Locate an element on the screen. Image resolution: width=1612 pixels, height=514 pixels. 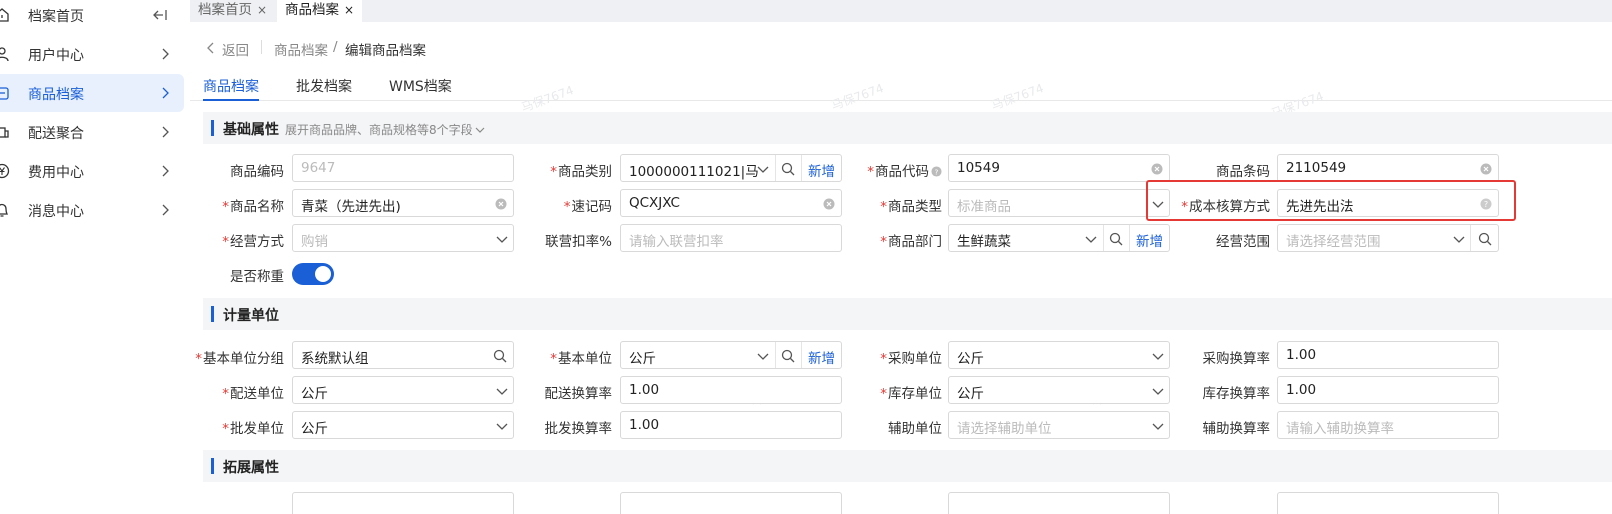
wholesale-unit-select: 公斤 is located at coordinates (403, 425).